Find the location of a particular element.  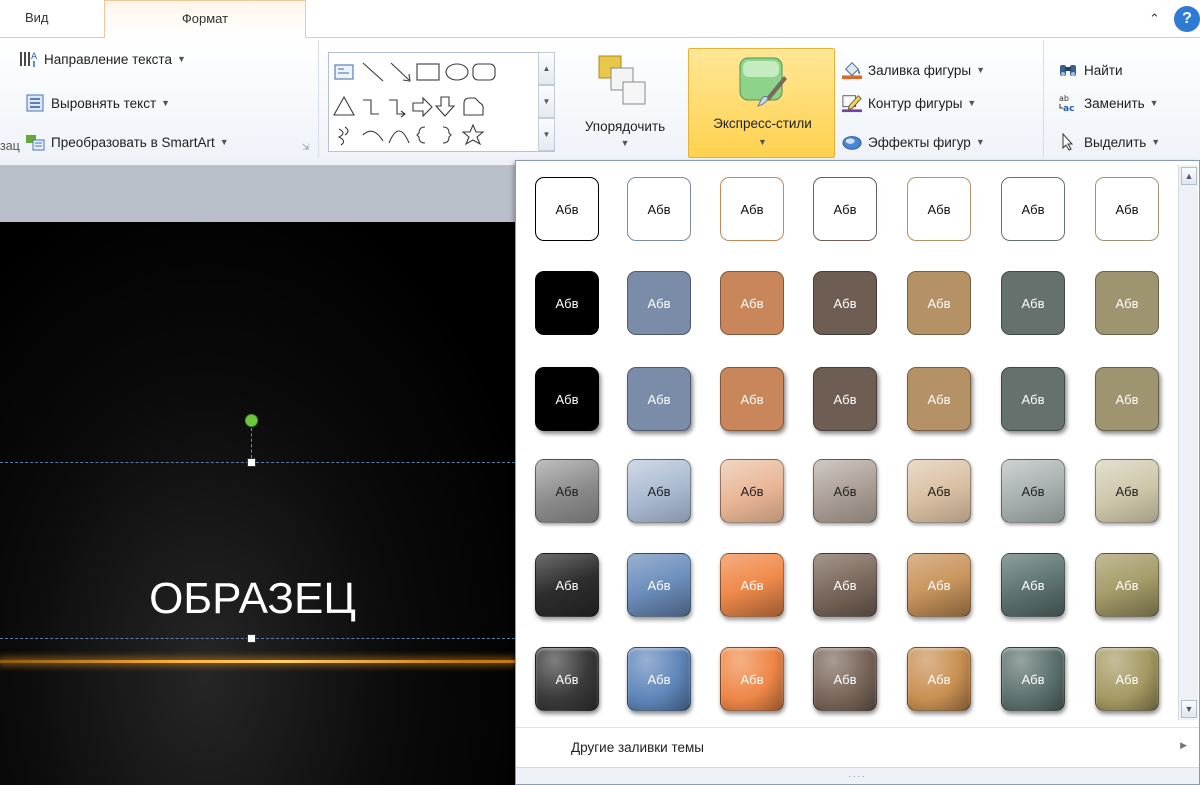

shape-outline-button: Контур фигуры ▼ is located at coordinates (909, 103).